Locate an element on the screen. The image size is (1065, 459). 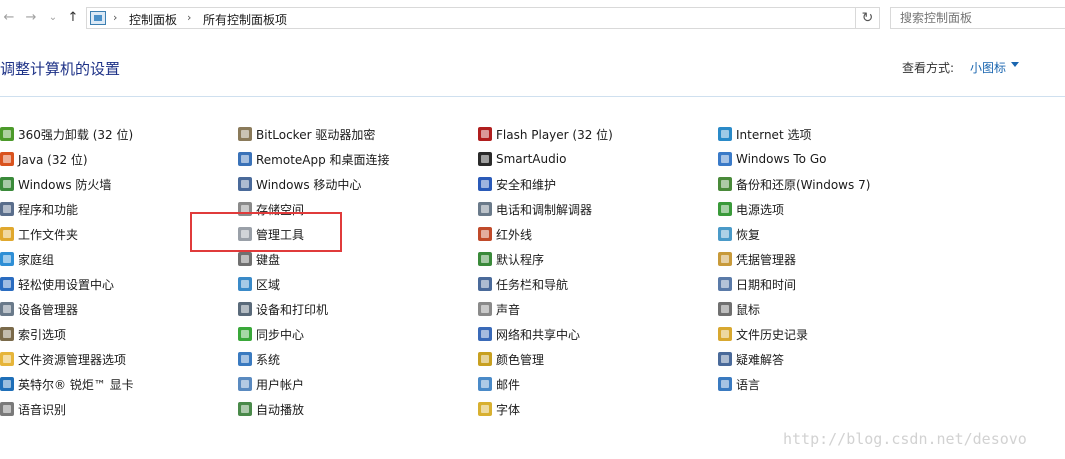
control-panel-item: 电源选项 is located at coordinates (751, 209).